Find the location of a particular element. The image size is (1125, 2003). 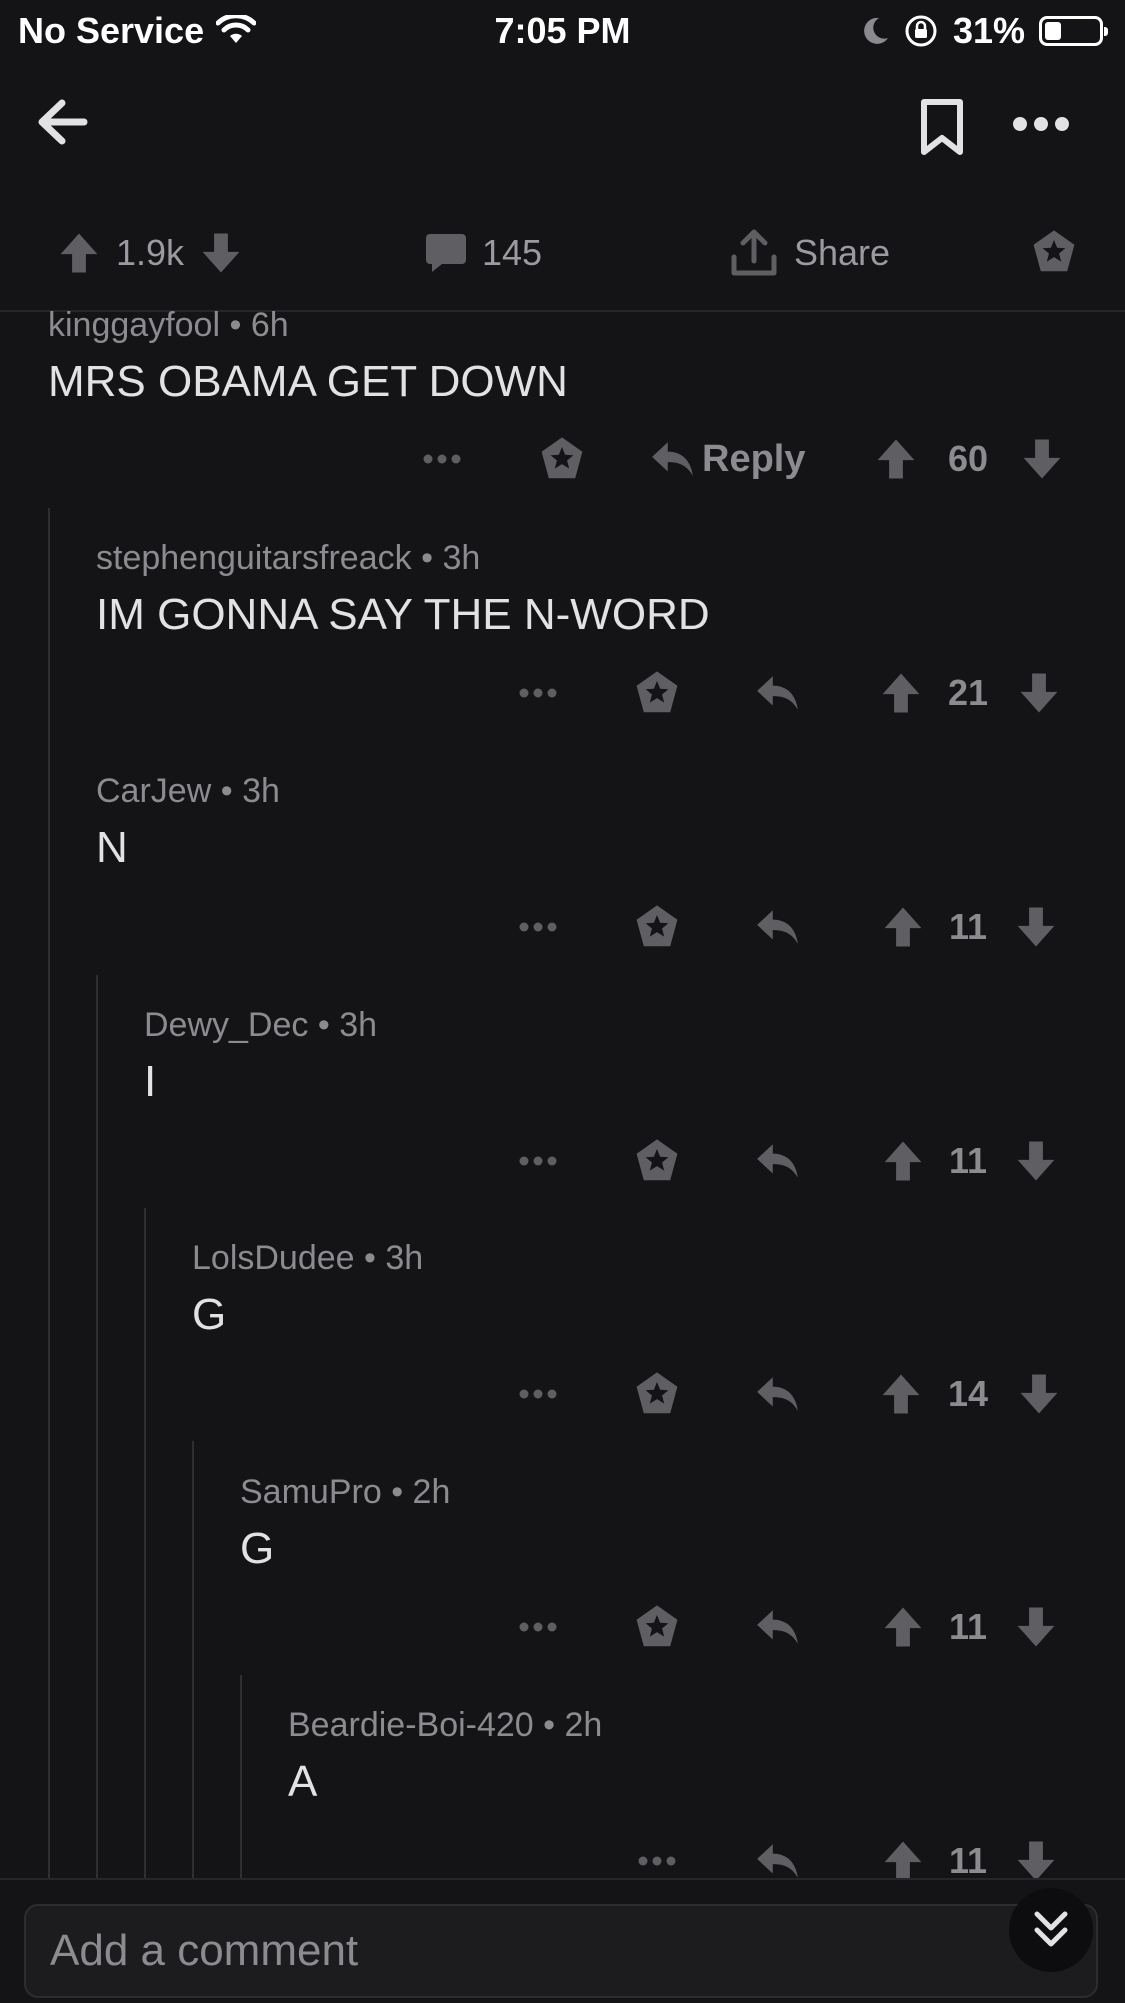

battery-icon is located at coordinates (1073, 31).